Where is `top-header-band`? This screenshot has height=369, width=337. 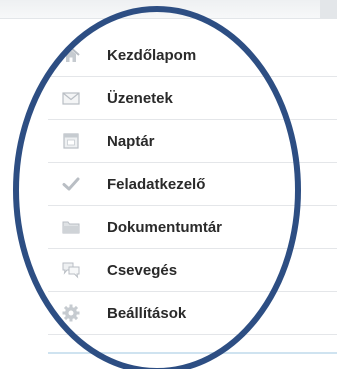 top-header-band is located at coordinates (168, 9).